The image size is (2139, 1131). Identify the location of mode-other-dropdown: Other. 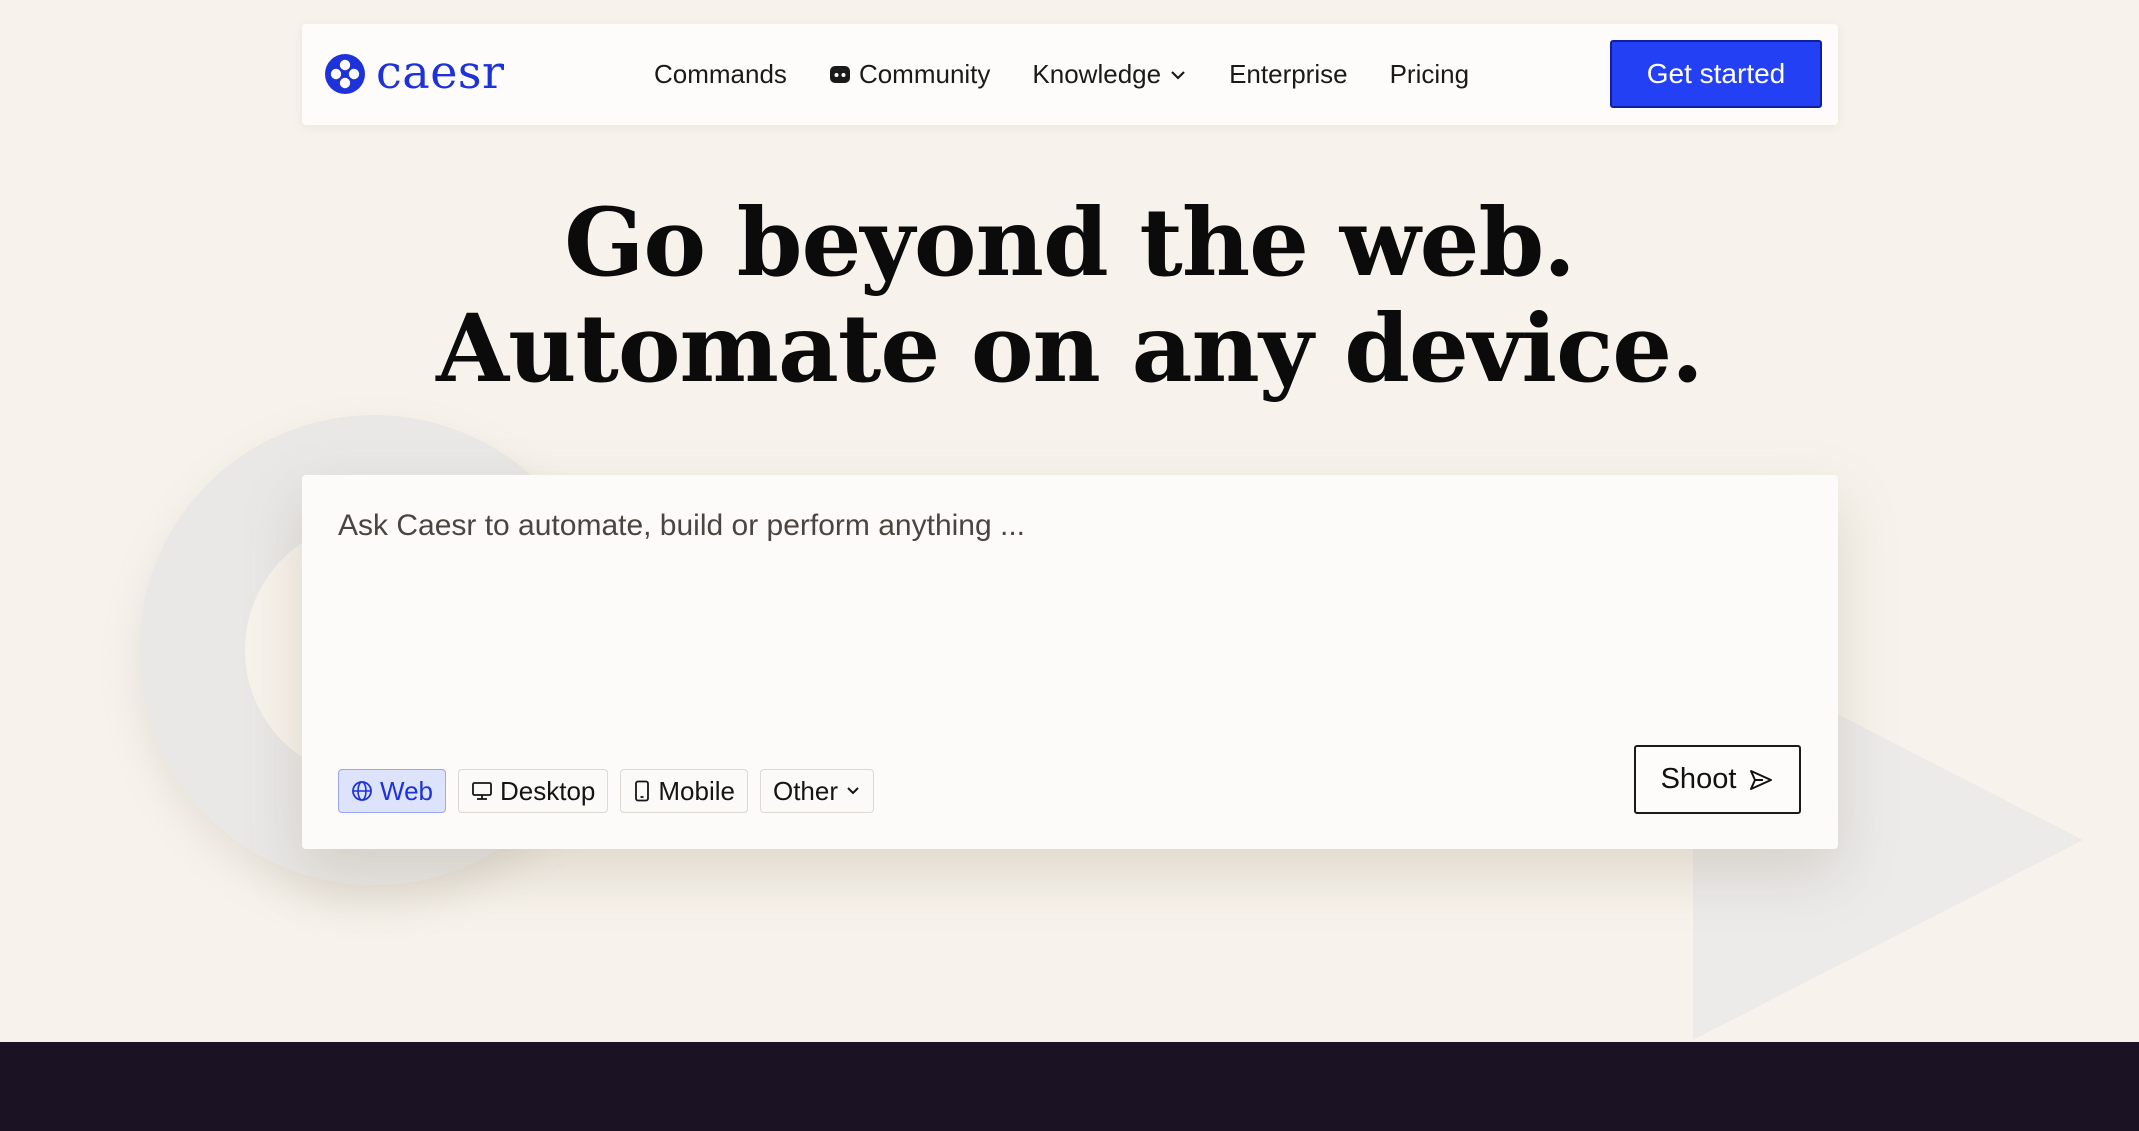
(817, 791).